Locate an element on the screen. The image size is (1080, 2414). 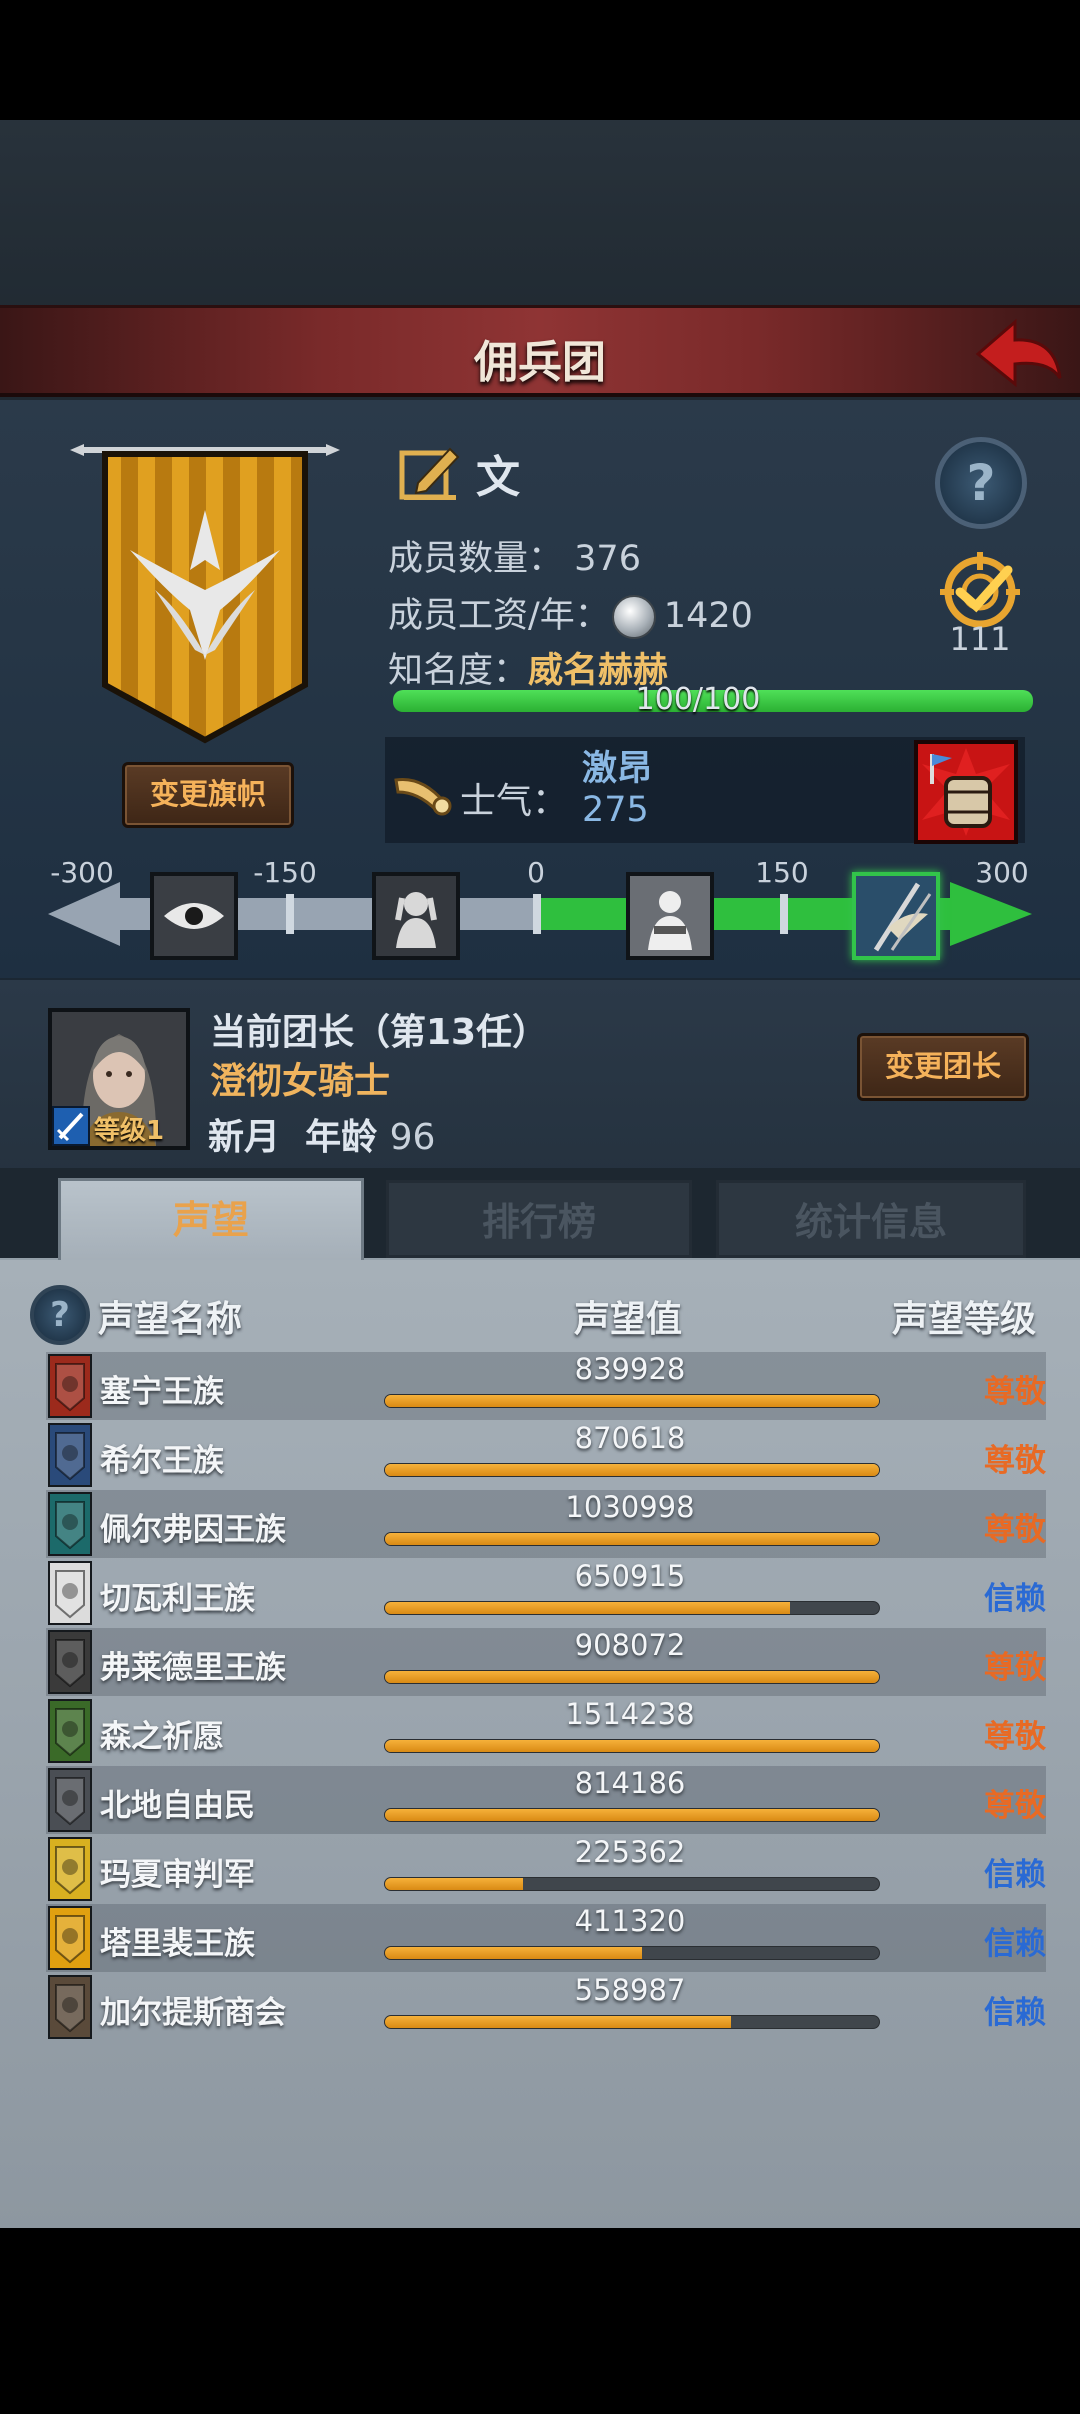
reputation-value: 814186 is located at coordinates (630, 1783).